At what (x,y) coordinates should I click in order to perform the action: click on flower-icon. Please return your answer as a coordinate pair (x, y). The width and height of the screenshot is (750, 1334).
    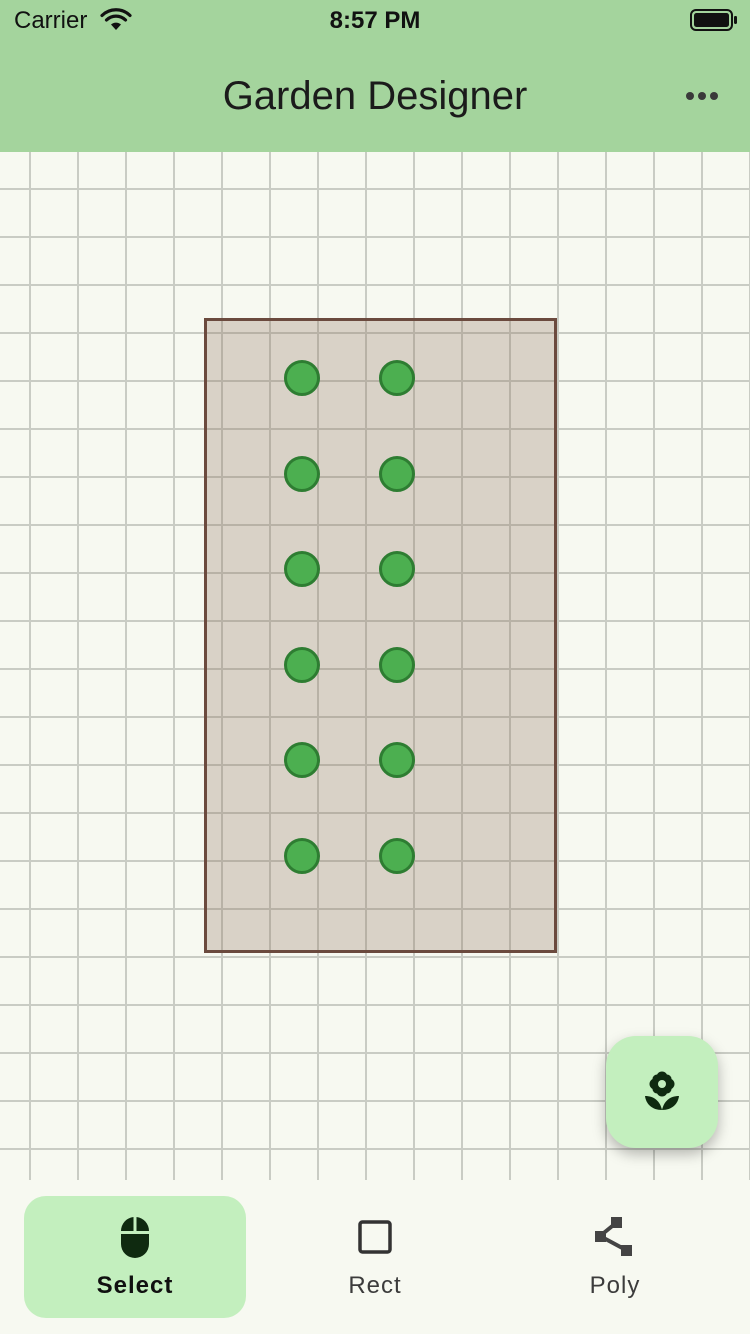
    Looking at the image, I should click on (662, 1090).